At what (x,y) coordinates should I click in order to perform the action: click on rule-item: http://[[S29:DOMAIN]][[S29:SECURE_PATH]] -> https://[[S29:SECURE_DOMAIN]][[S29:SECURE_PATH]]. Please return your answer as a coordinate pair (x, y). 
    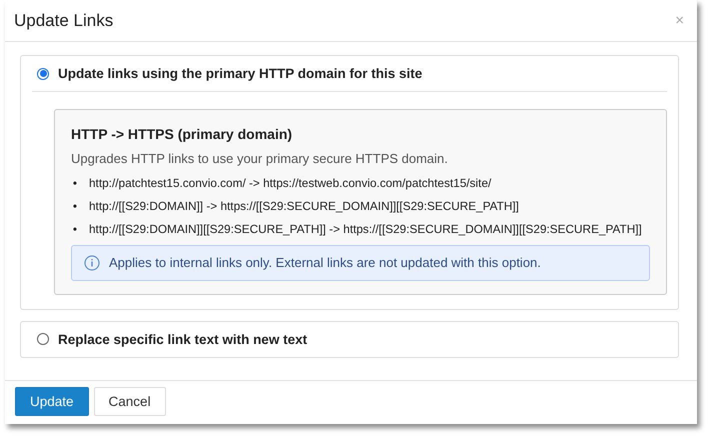
    Looking at the image, I should click on (365, 230).